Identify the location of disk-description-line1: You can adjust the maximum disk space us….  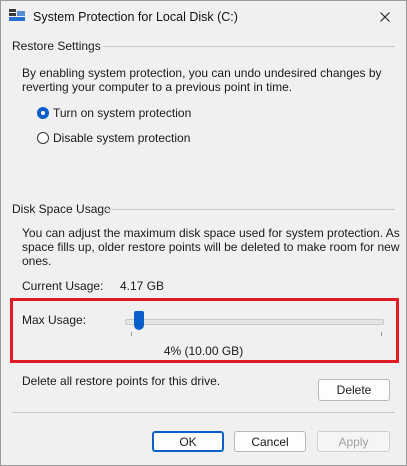
(211, 233).